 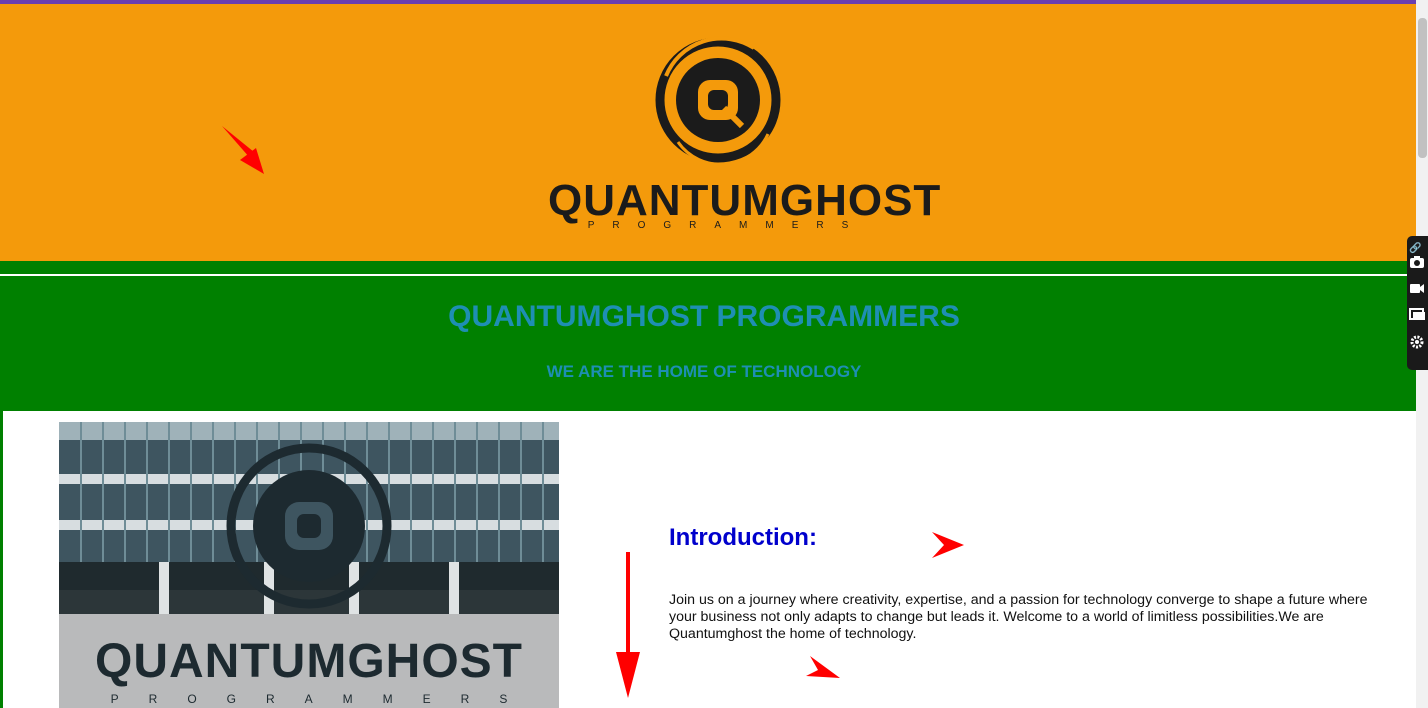 What do you see at coordinates (628, 625) in the screenshot?
I see `red-arrow-down-annotation-icon` at bounding box center [628, 625].